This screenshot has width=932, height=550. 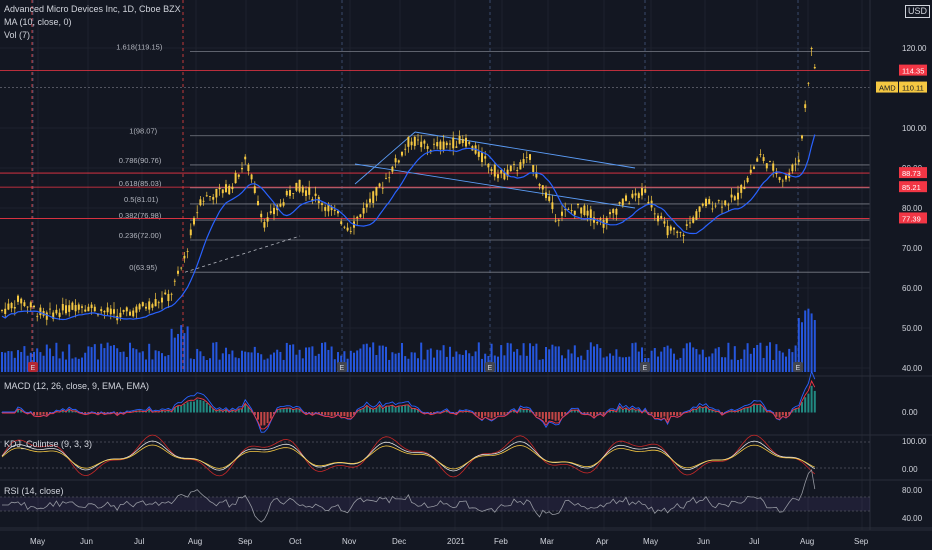 What do you see at coordinates (143, 267) in the screenshot?
I see `fib-level-label: 0(63.95)` at bounding box center [143, 267].